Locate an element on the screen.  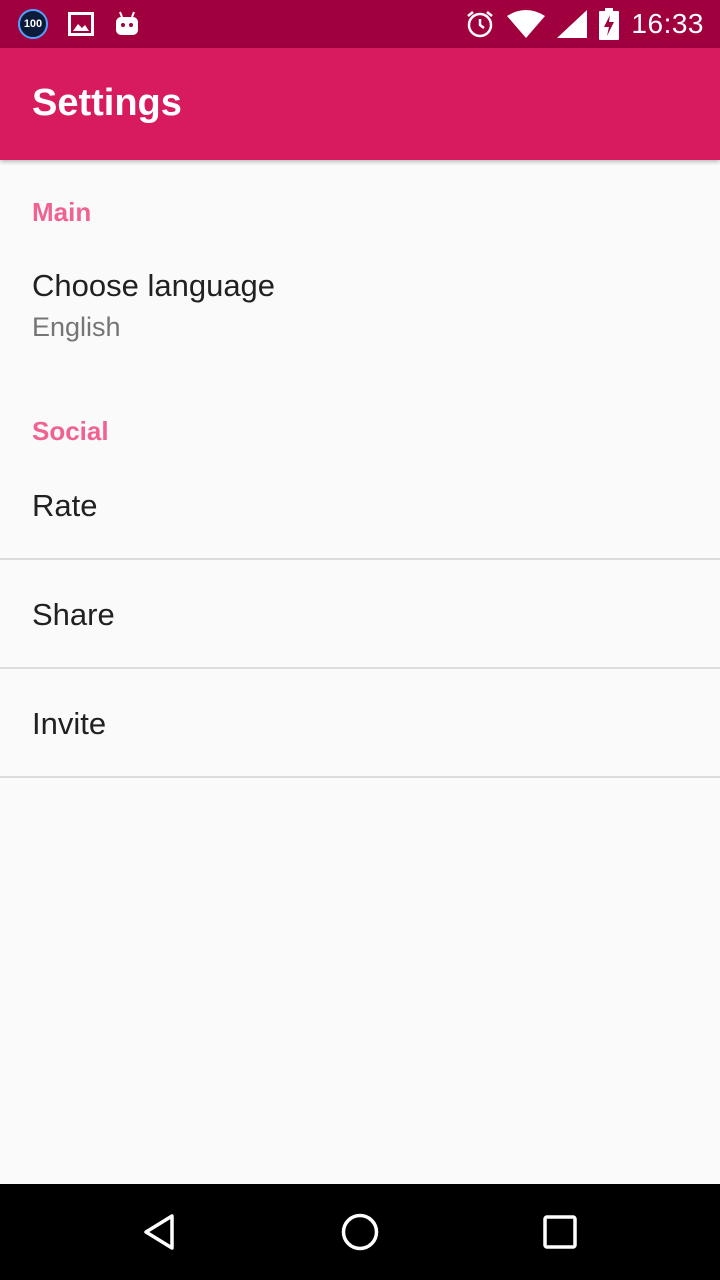
back-icon is located at coordinates (159, 1232).